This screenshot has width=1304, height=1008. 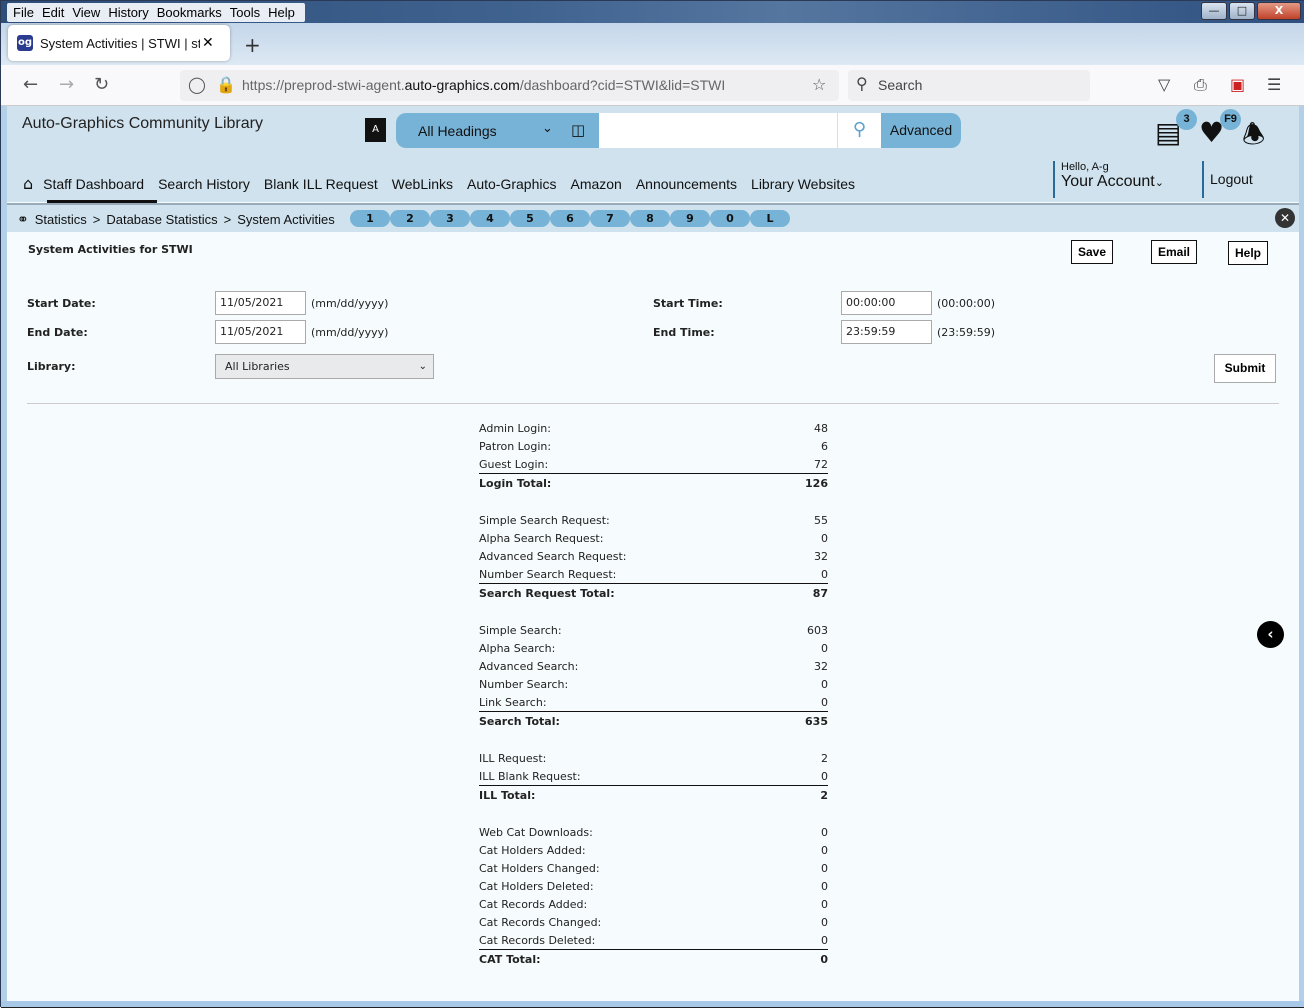 I want to click on end-time-hint: (23:59:59), so click(x=966, y=332).